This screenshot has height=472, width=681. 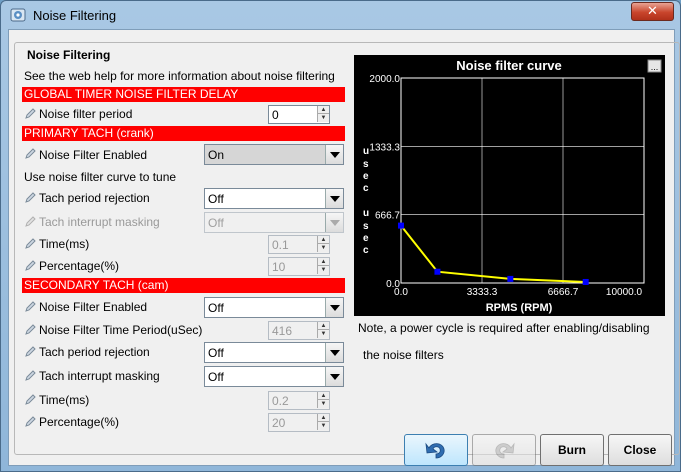 I want to click on secondary-time-period-label: Noise Filter Time Period(uSec), so click(x=121, y=330).